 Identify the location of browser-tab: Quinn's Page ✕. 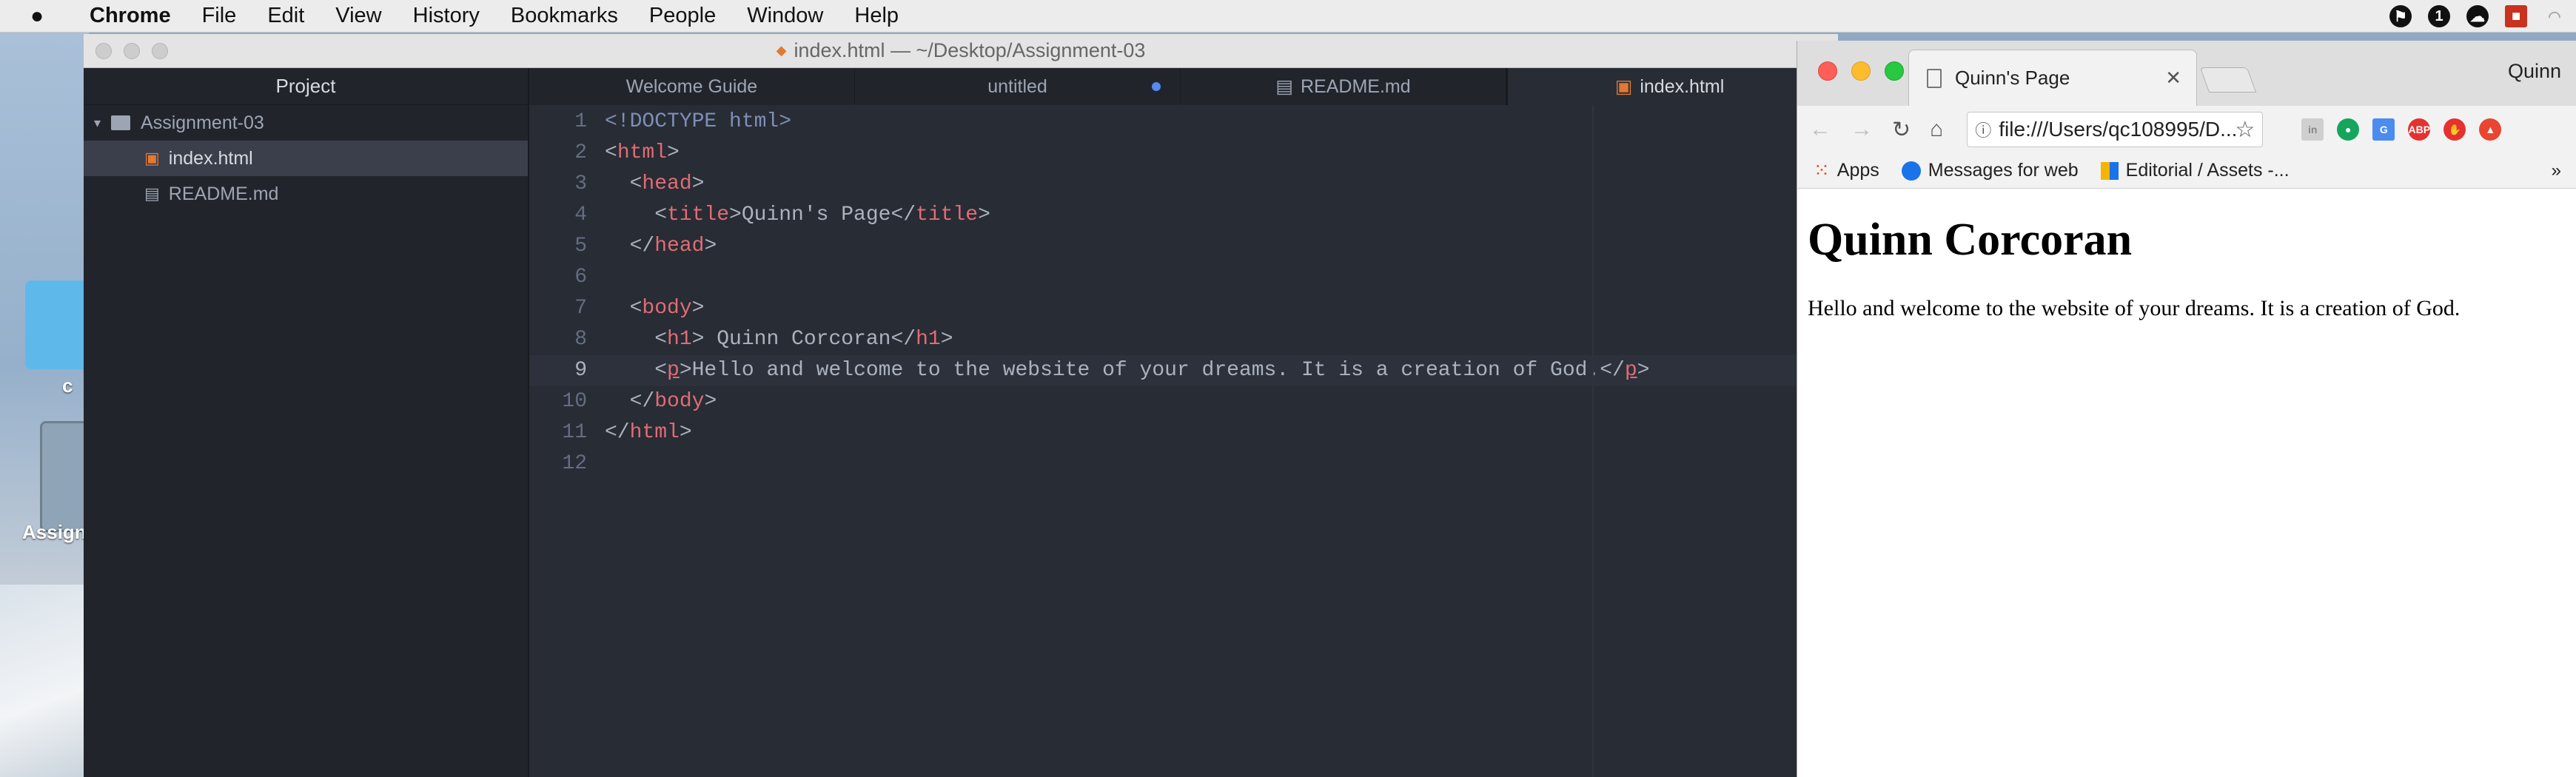
(2052, 78).